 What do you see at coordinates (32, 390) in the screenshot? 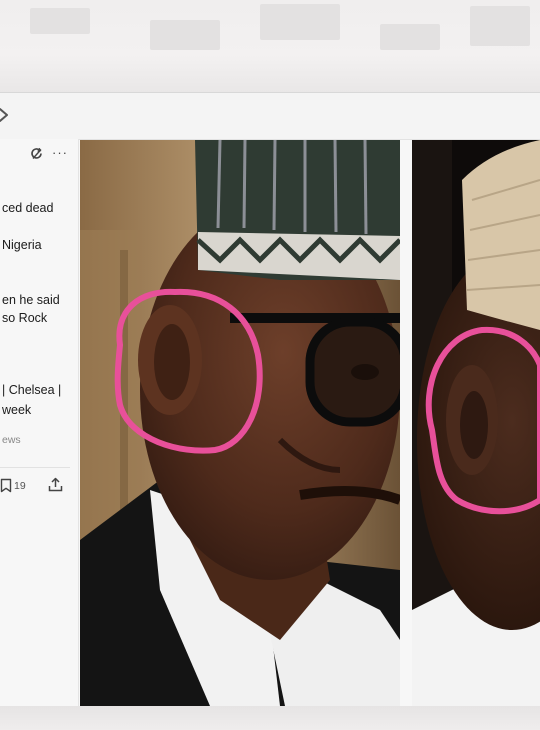
I see `post-text-line: | Chelsea |` at bounding box center [32, 390].